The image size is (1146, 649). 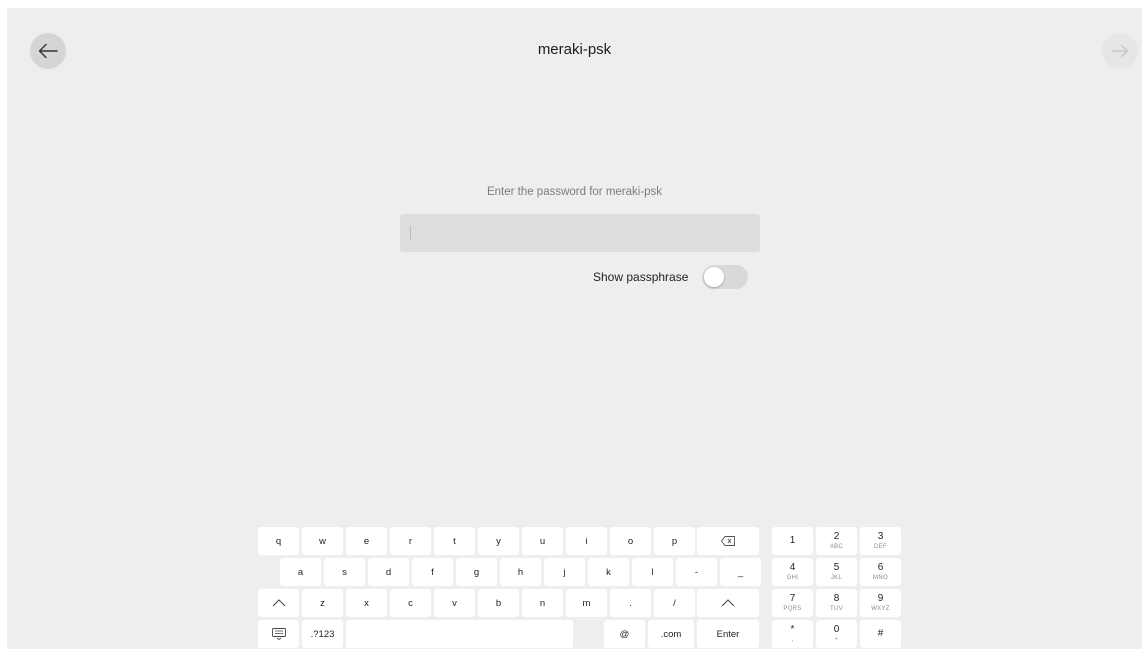 What do you see at coordinates (652, 572) in the screenshot?
I see `key-l: l` at bounding box center [652, 572].